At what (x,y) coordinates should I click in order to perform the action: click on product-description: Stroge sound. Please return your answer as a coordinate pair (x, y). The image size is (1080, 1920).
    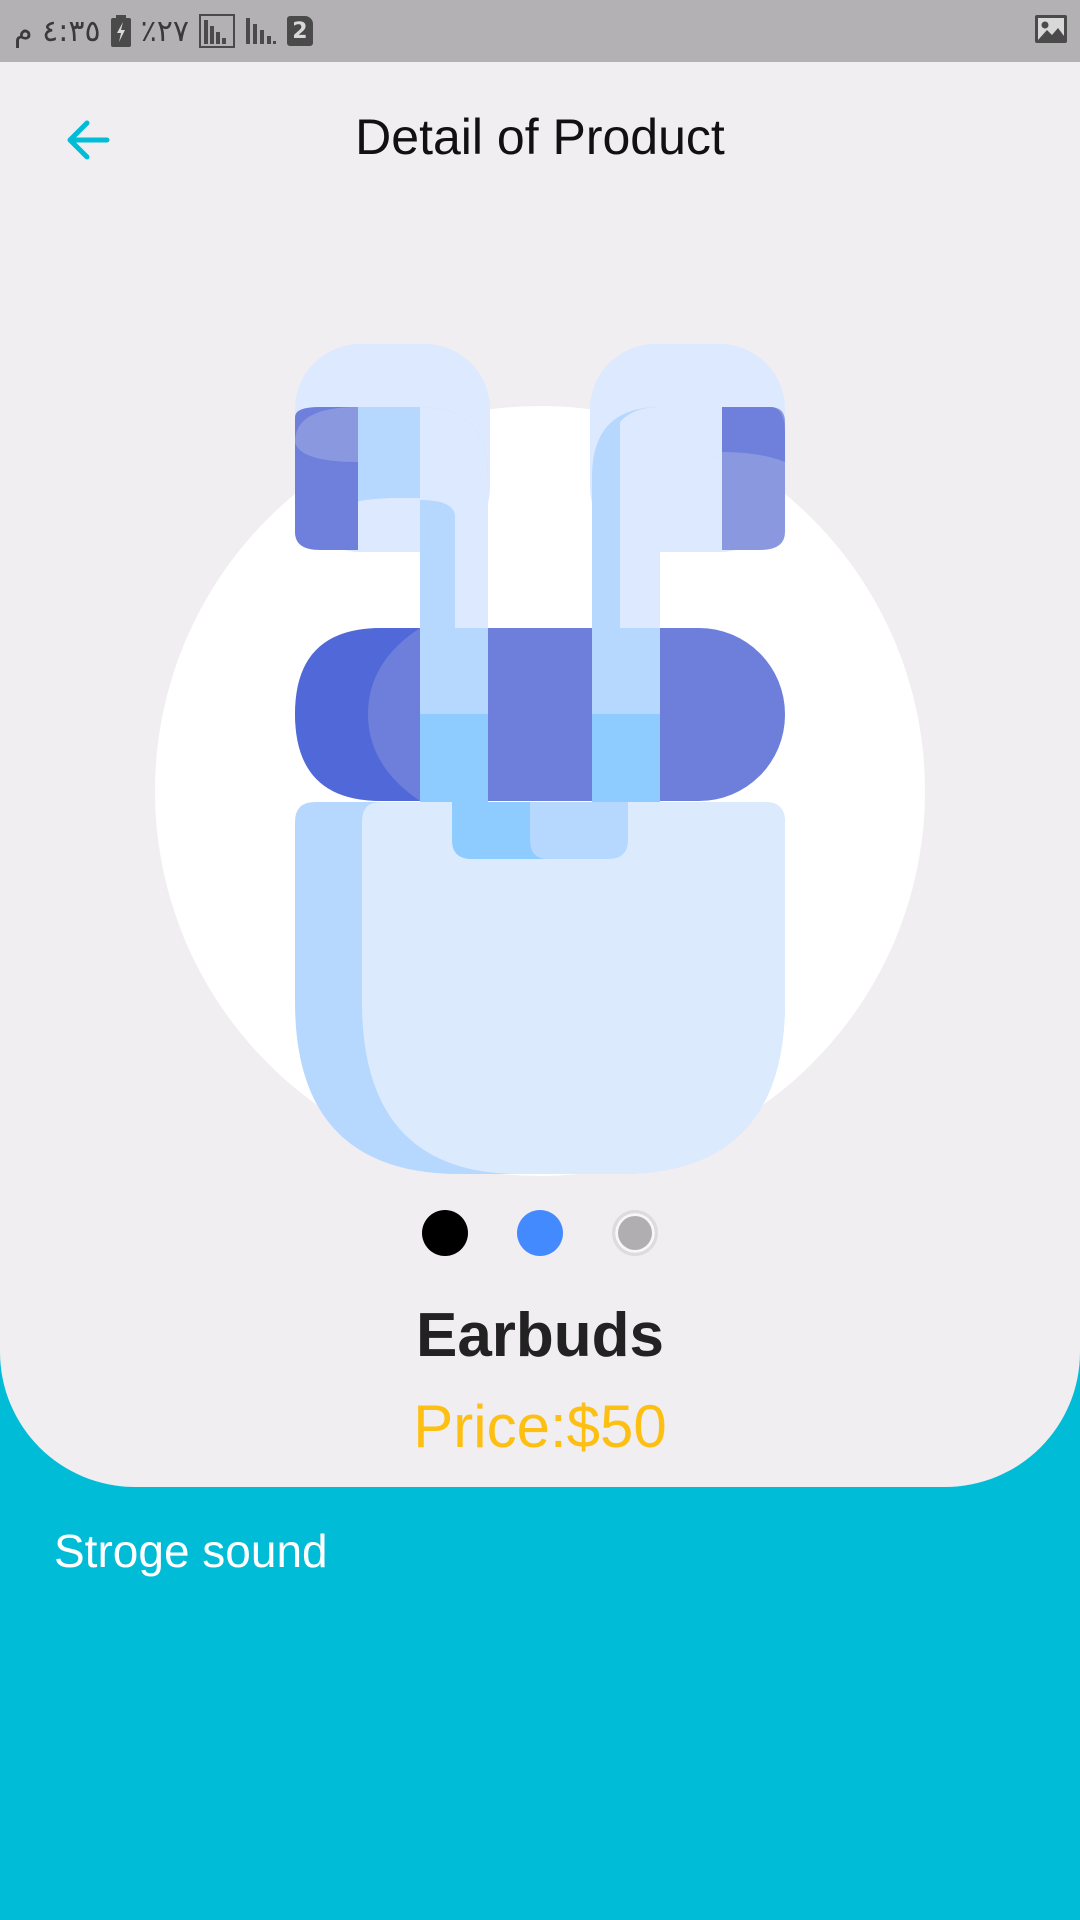
    Looking at the image, I should click on (191, 1551).